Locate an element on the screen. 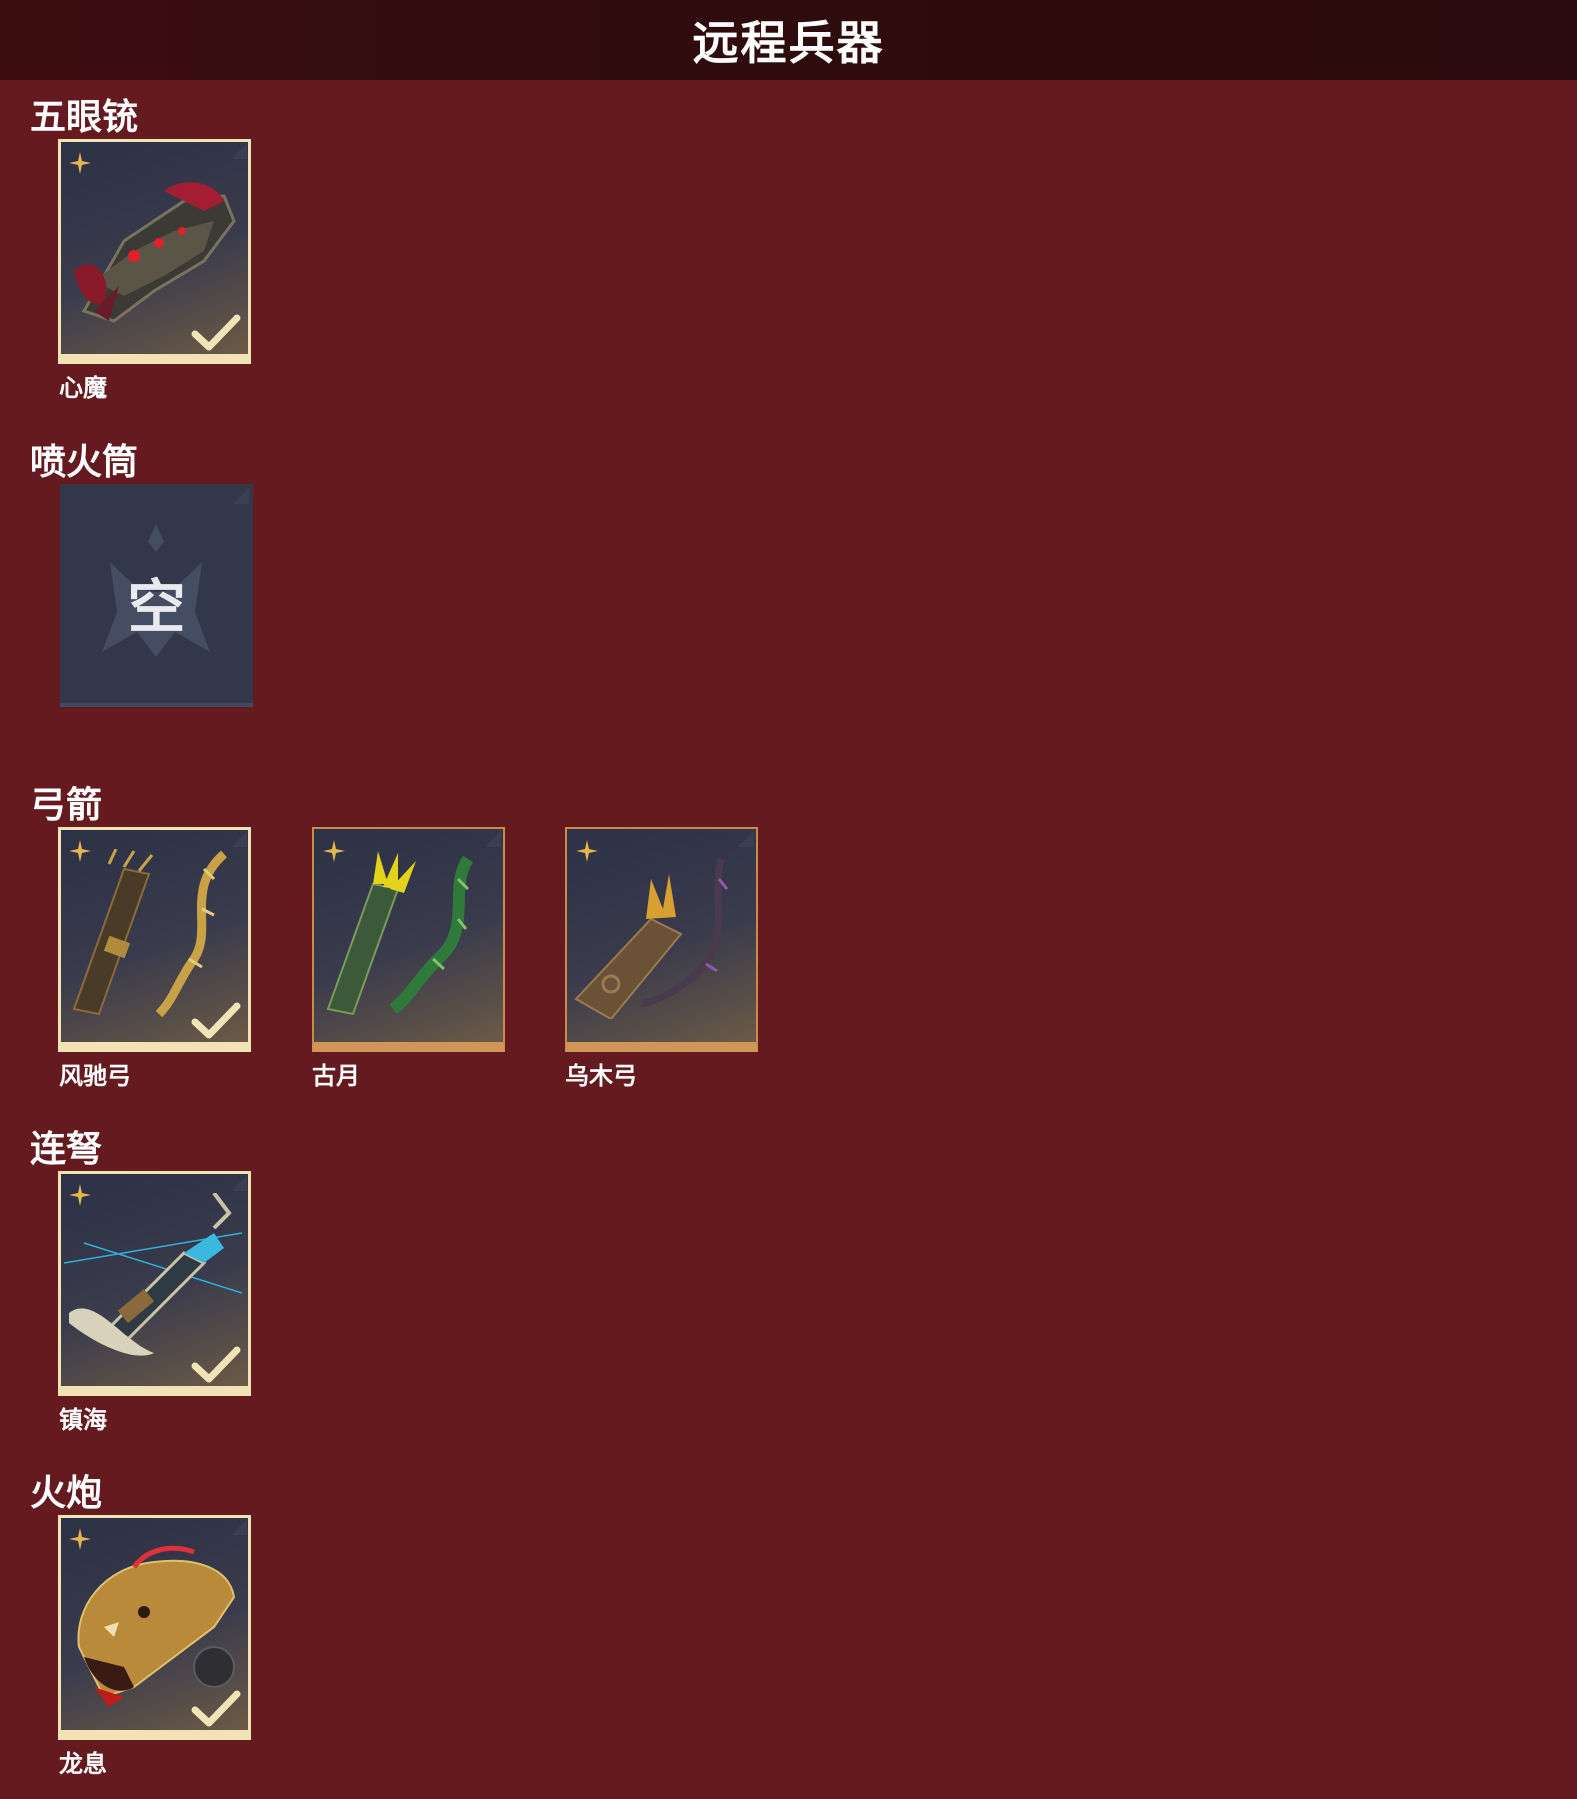 The image size is (1577, 1799). weapon-name-label: 乌木弓 is located at coordinates (601, 1076).